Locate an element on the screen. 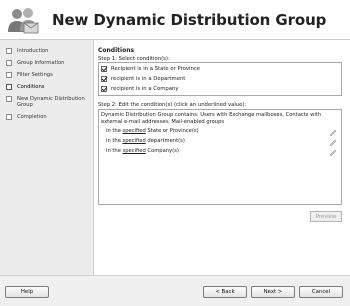  row-suffix: State or Province(s) is located at coordinates (172, 131).